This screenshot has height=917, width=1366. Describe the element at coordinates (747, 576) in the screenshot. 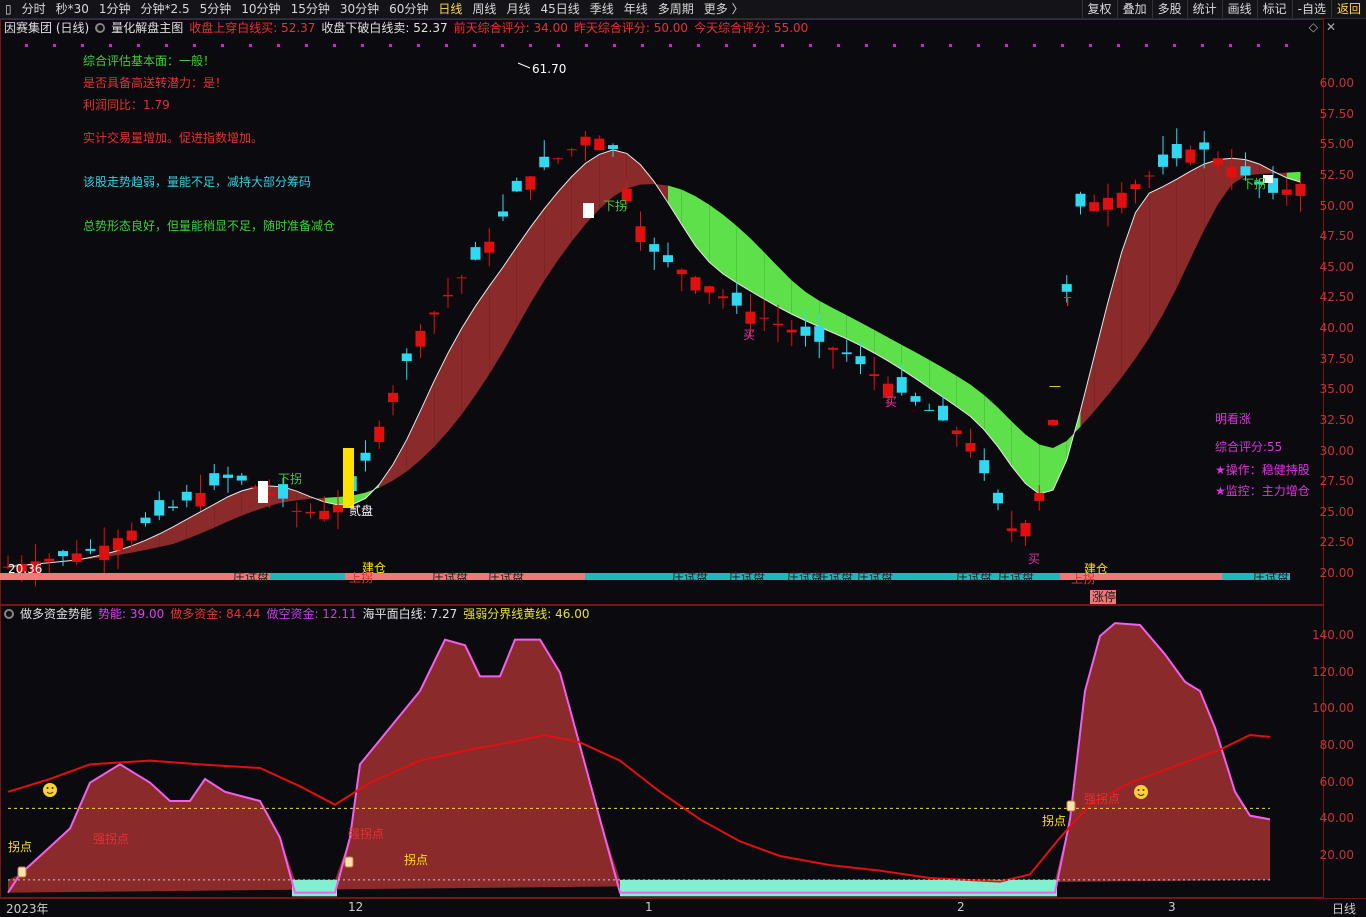

I see `marker-zhuangshipan: 庄试盘` at that location.